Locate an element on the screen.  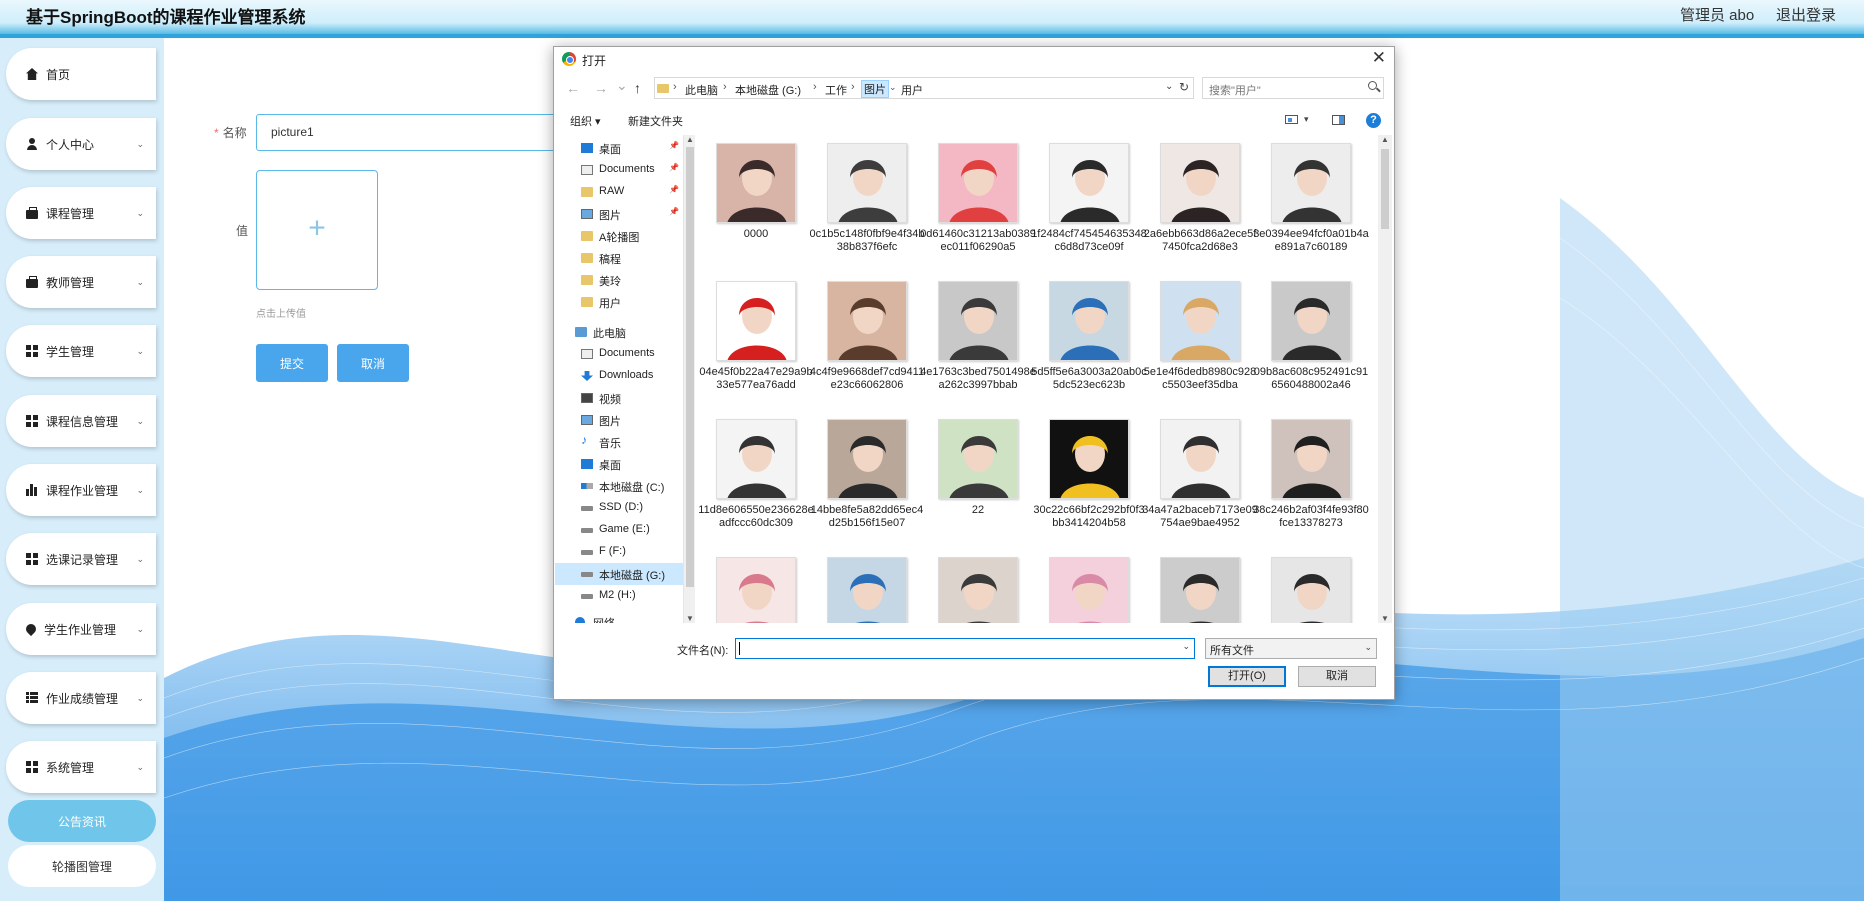
file-item: 4c4f9e9668def7cd9411e23c66062806 is located at coordinates (866, 341).